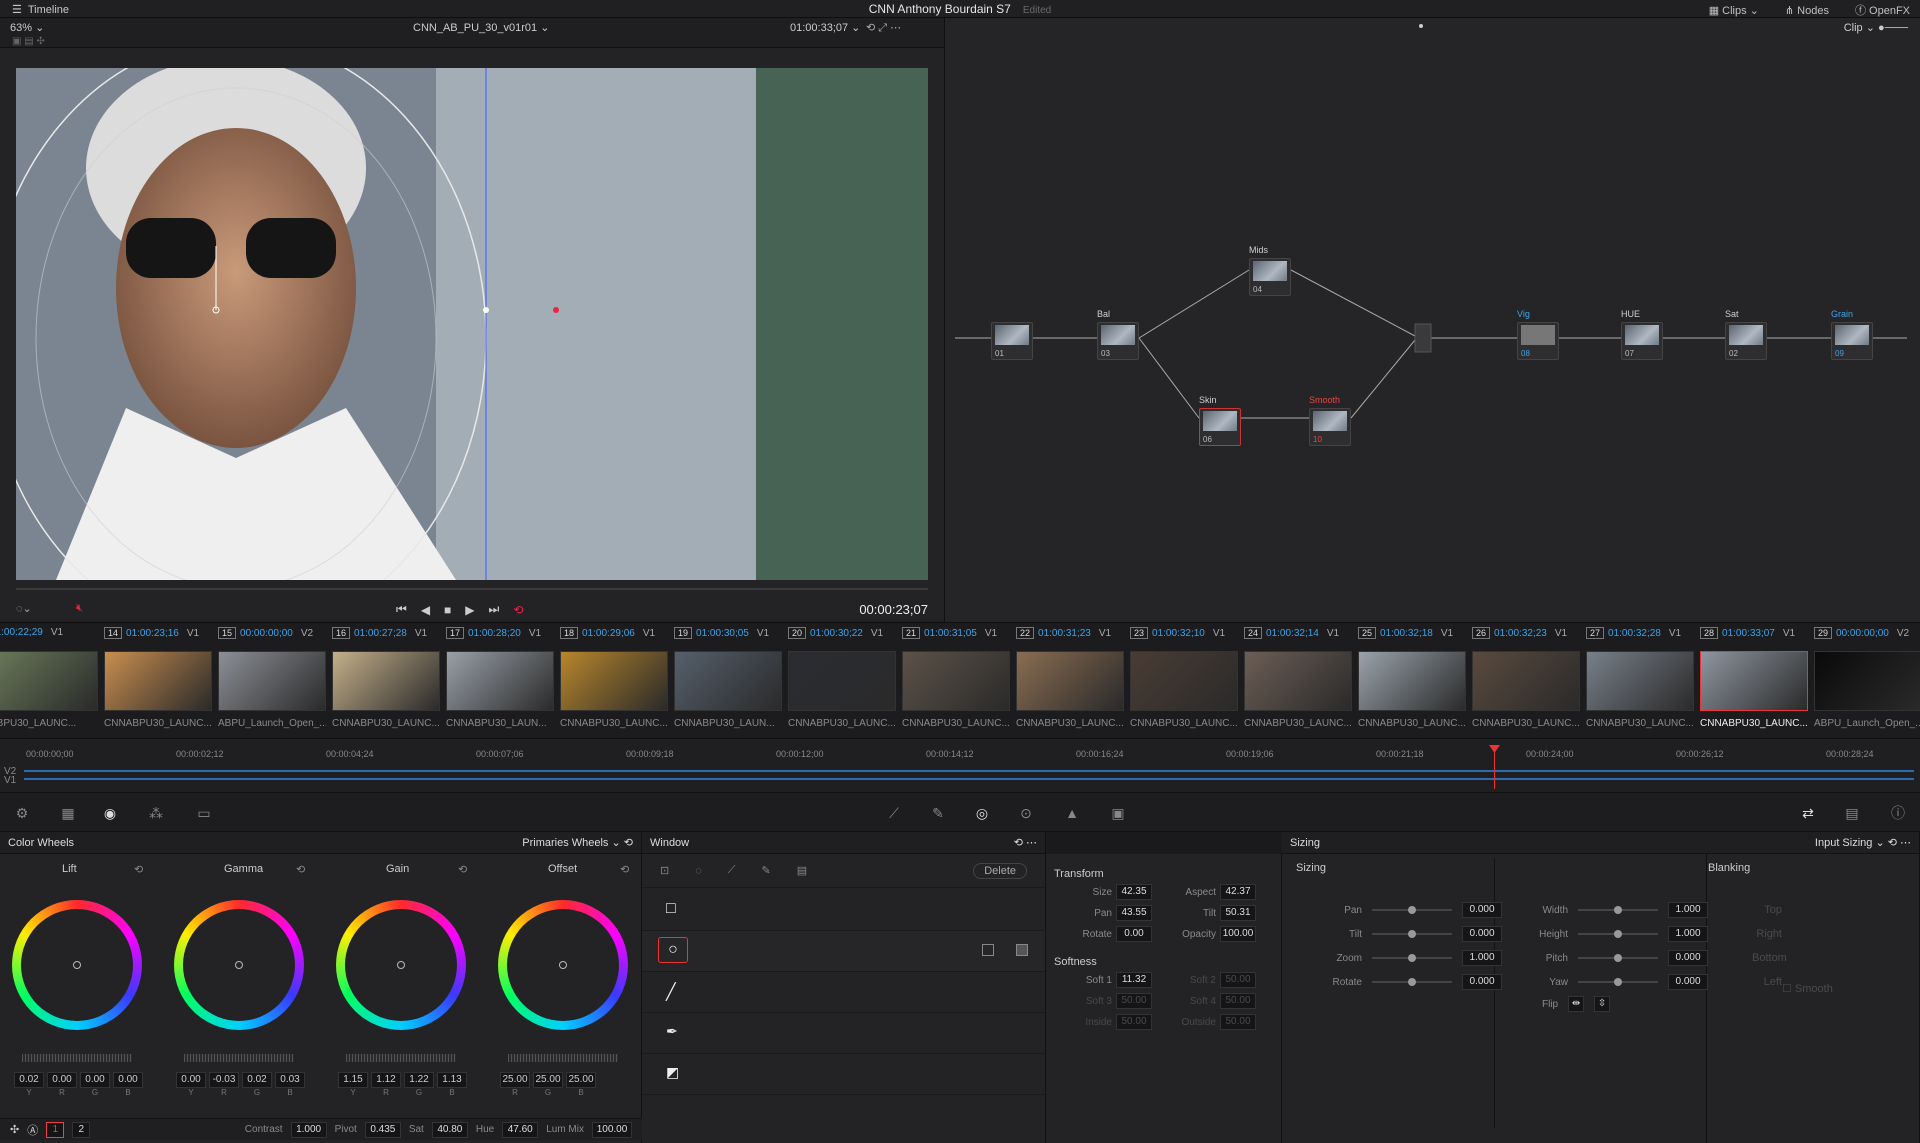 The image size is (1920, 1143). I want to click on go-to-end-icon: ⏭, so click(494, 609).